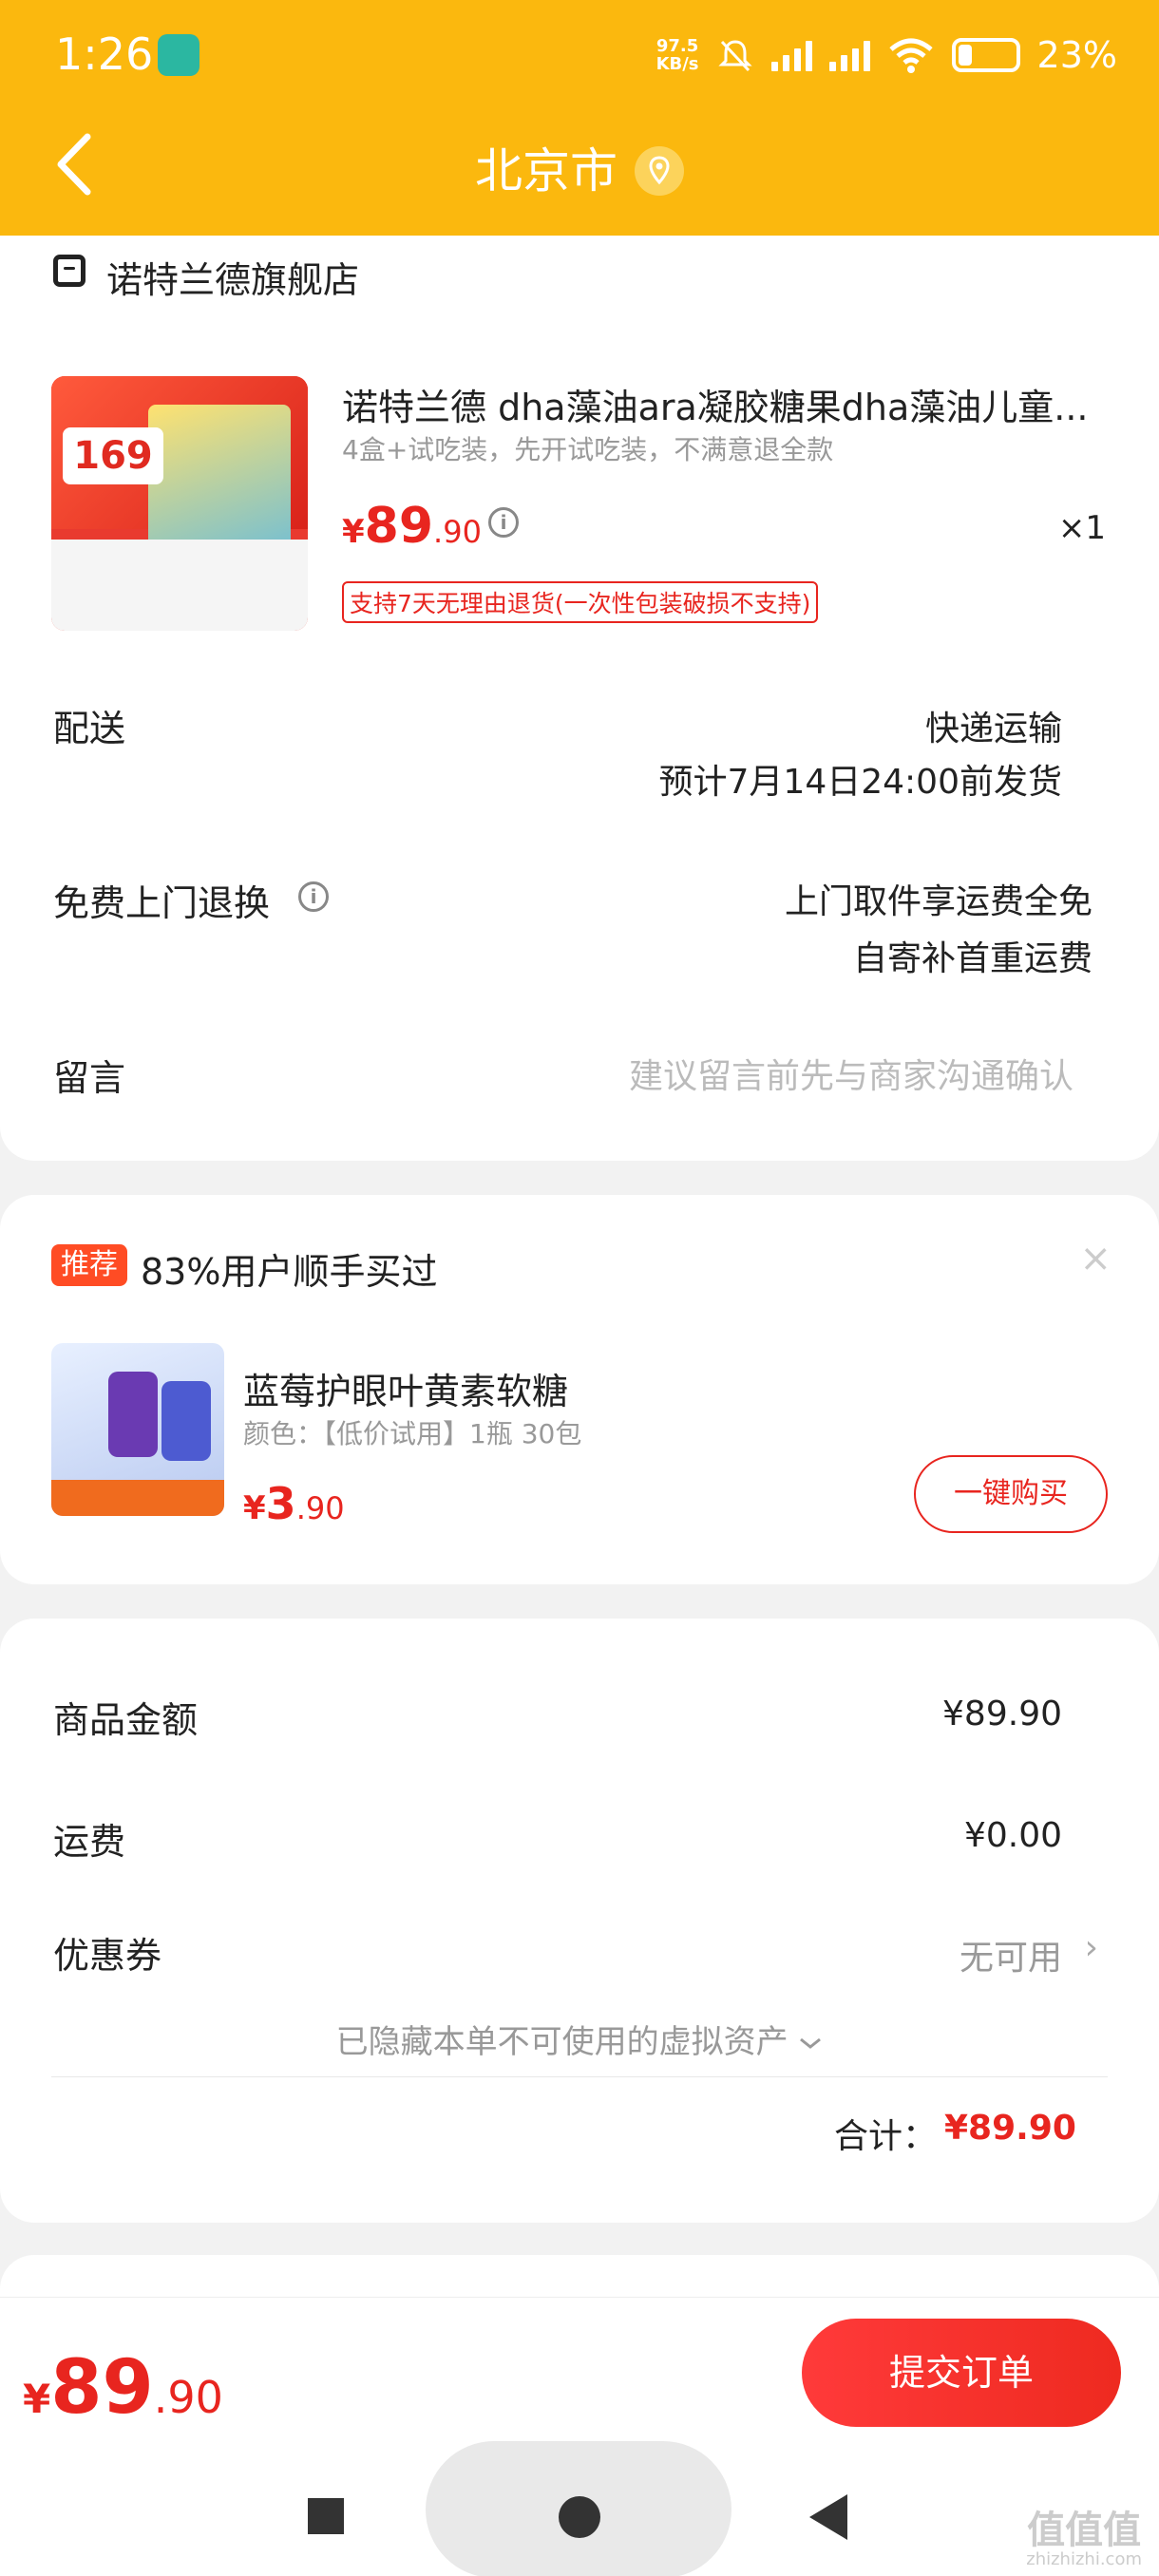  What do you see at coordinates (1081, 528) in the screenshot?
I see `product-quantity: ×1` at bounding box center [1081, 528].